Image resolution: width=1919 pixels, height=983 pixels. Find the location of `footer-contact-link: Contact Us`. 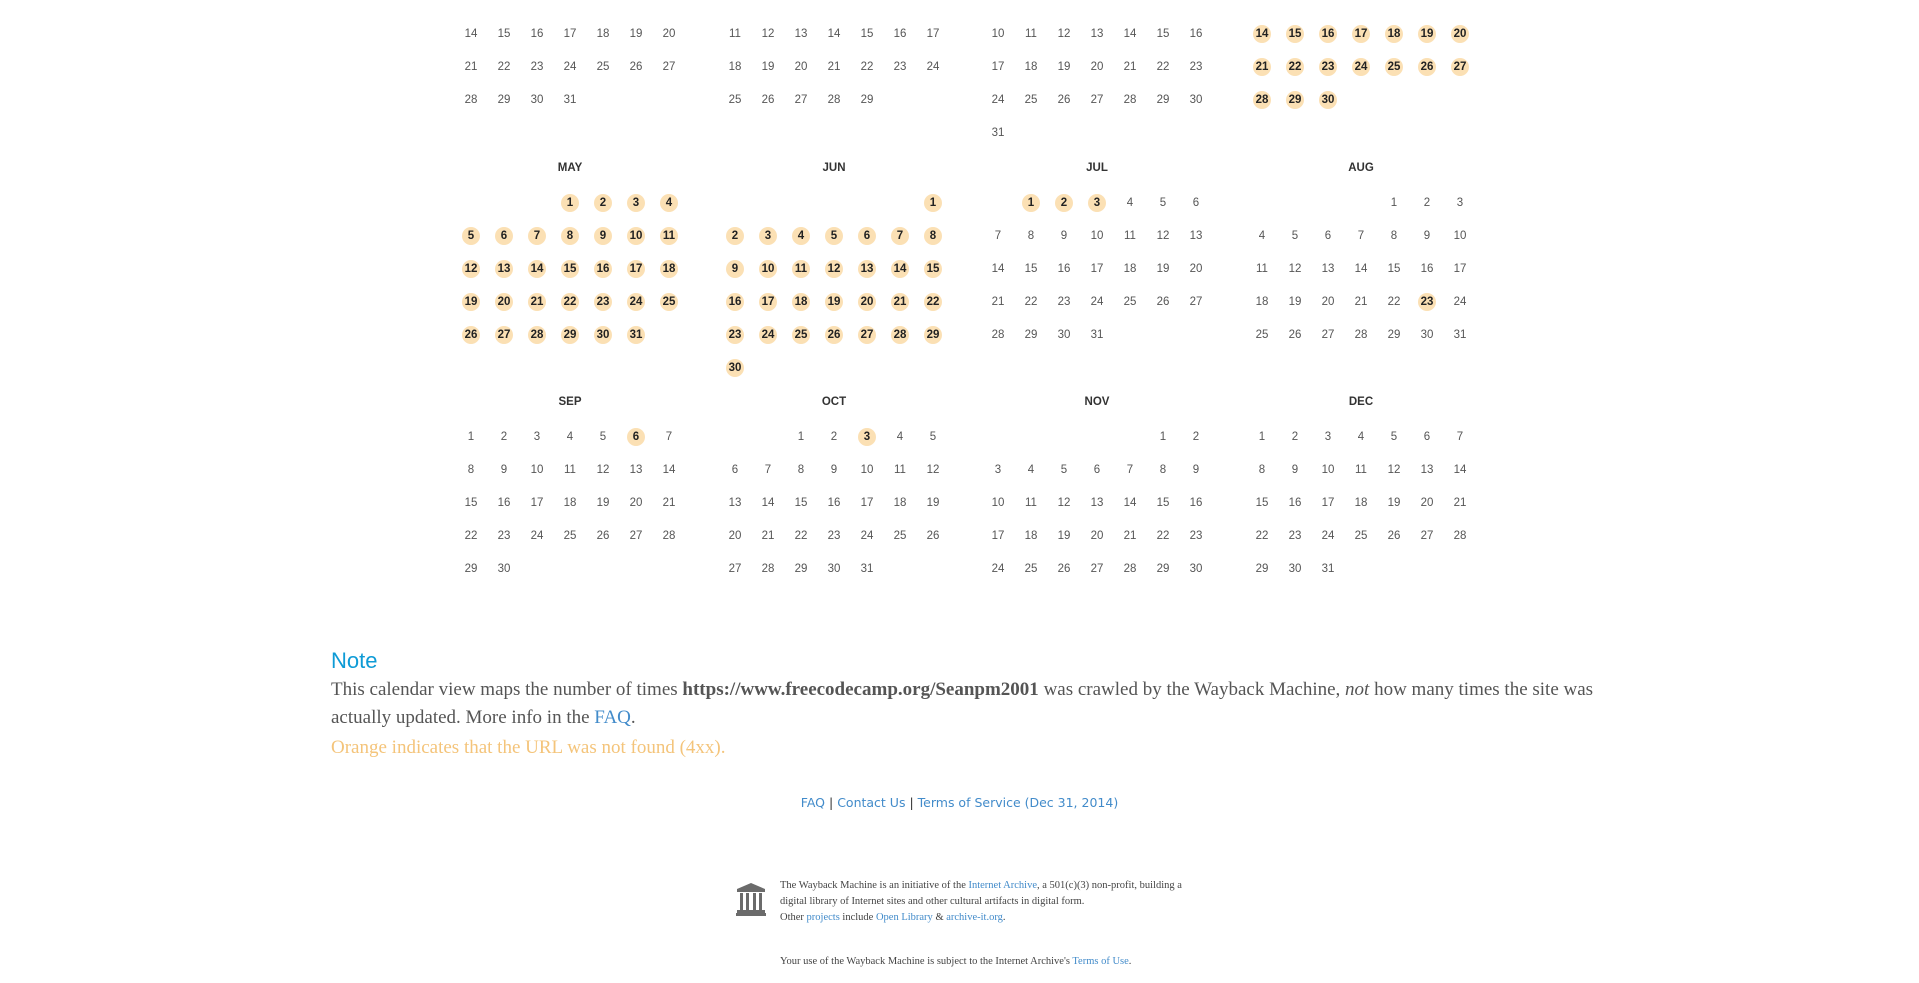

footer-contact-link: Contact Us is located at coordinates (871, 802).